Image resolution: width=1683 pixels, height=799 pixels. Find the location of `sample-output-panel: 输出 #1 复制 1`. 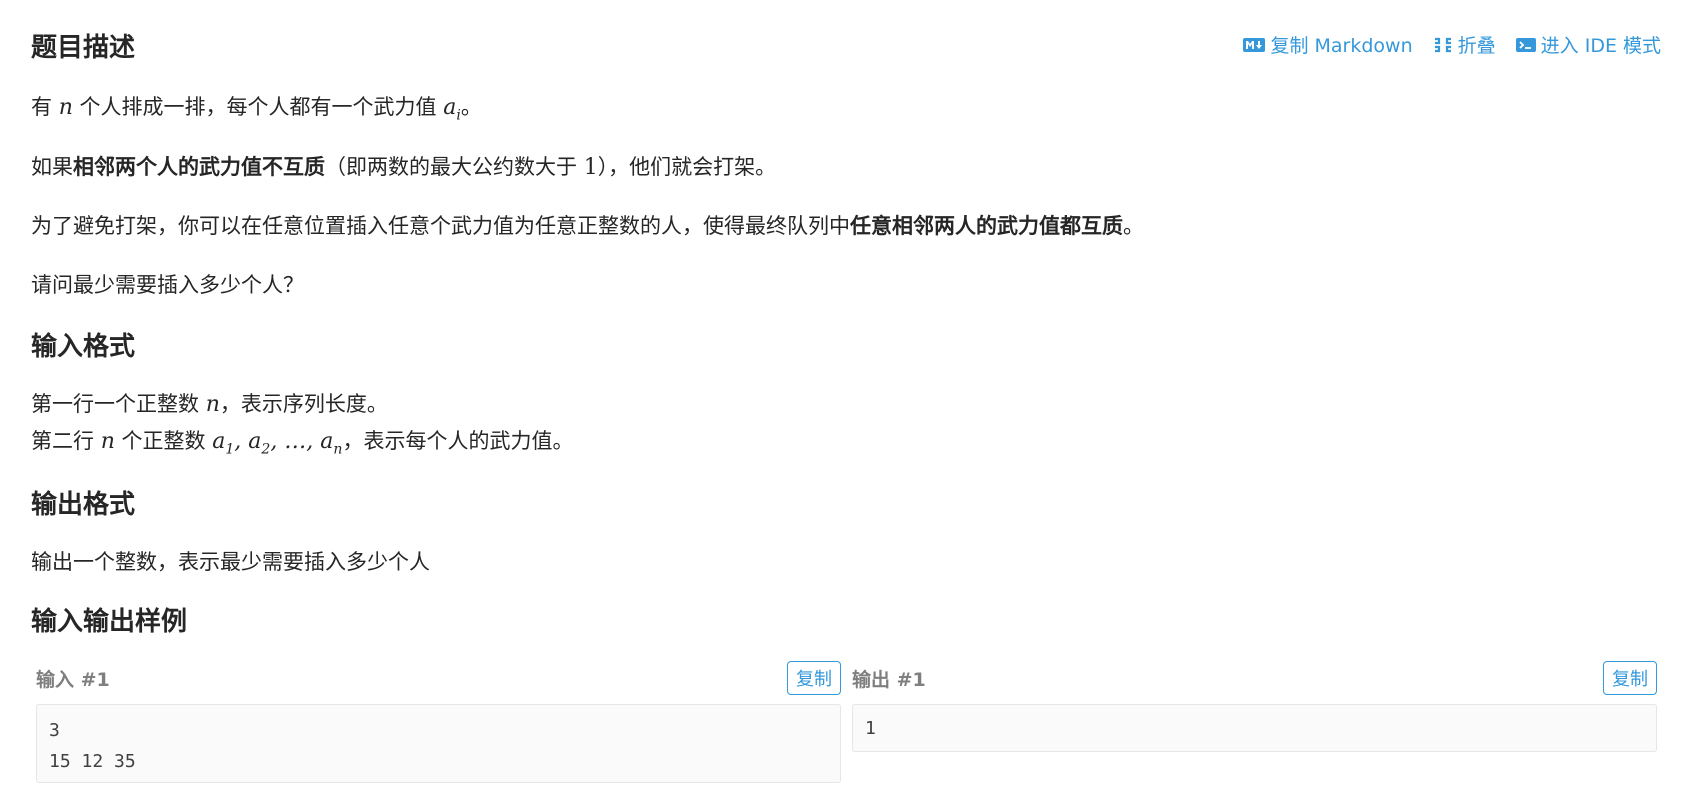

sample-output-panel: 输出 #1 复制 1 is located at coordinates (1254, 706).